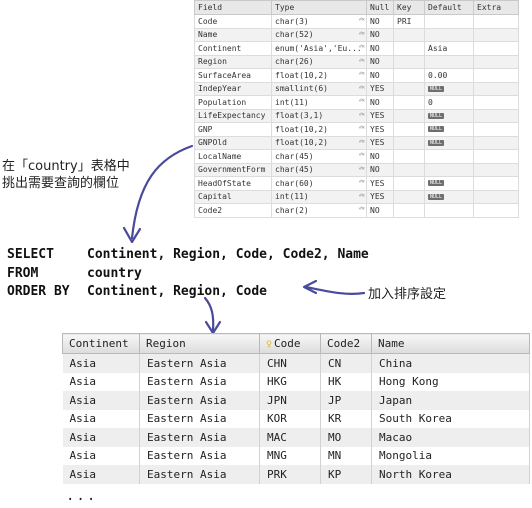 The height and width of the screenshot is (508, 532). I want to click on result-cell-name: Mongolia, so click(450, 455).